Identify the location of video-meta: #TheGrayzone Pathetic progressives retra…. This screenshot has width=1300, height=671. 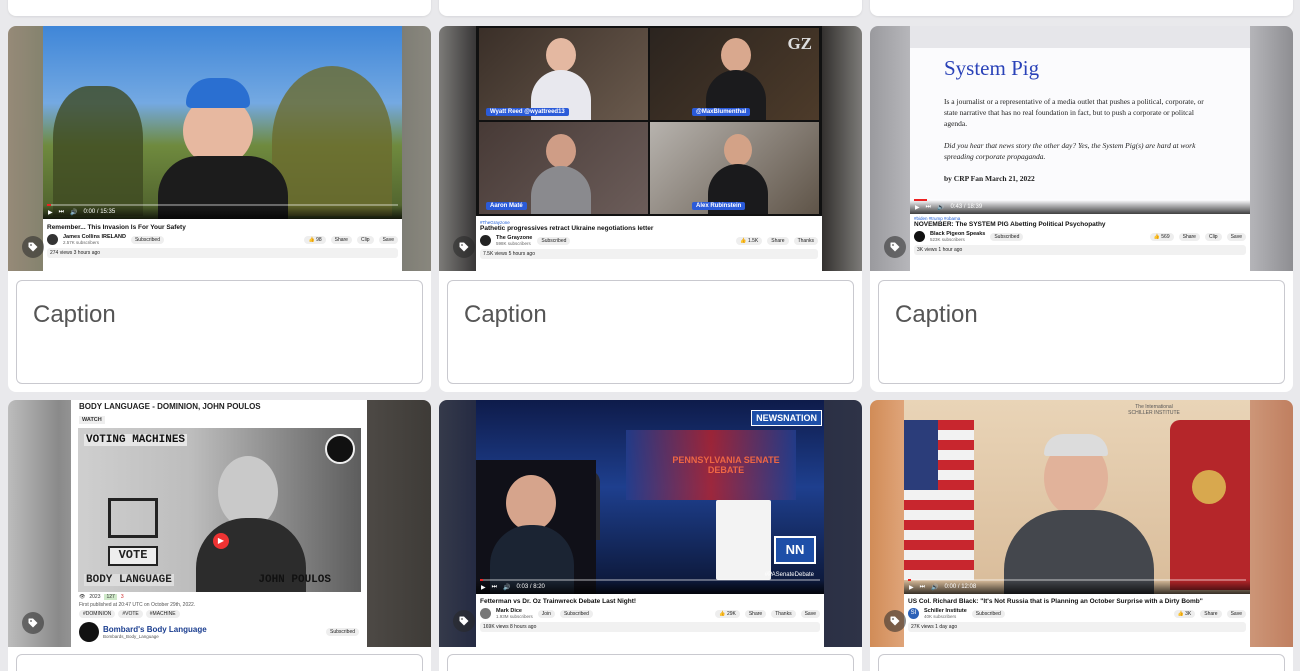
(649, 239).